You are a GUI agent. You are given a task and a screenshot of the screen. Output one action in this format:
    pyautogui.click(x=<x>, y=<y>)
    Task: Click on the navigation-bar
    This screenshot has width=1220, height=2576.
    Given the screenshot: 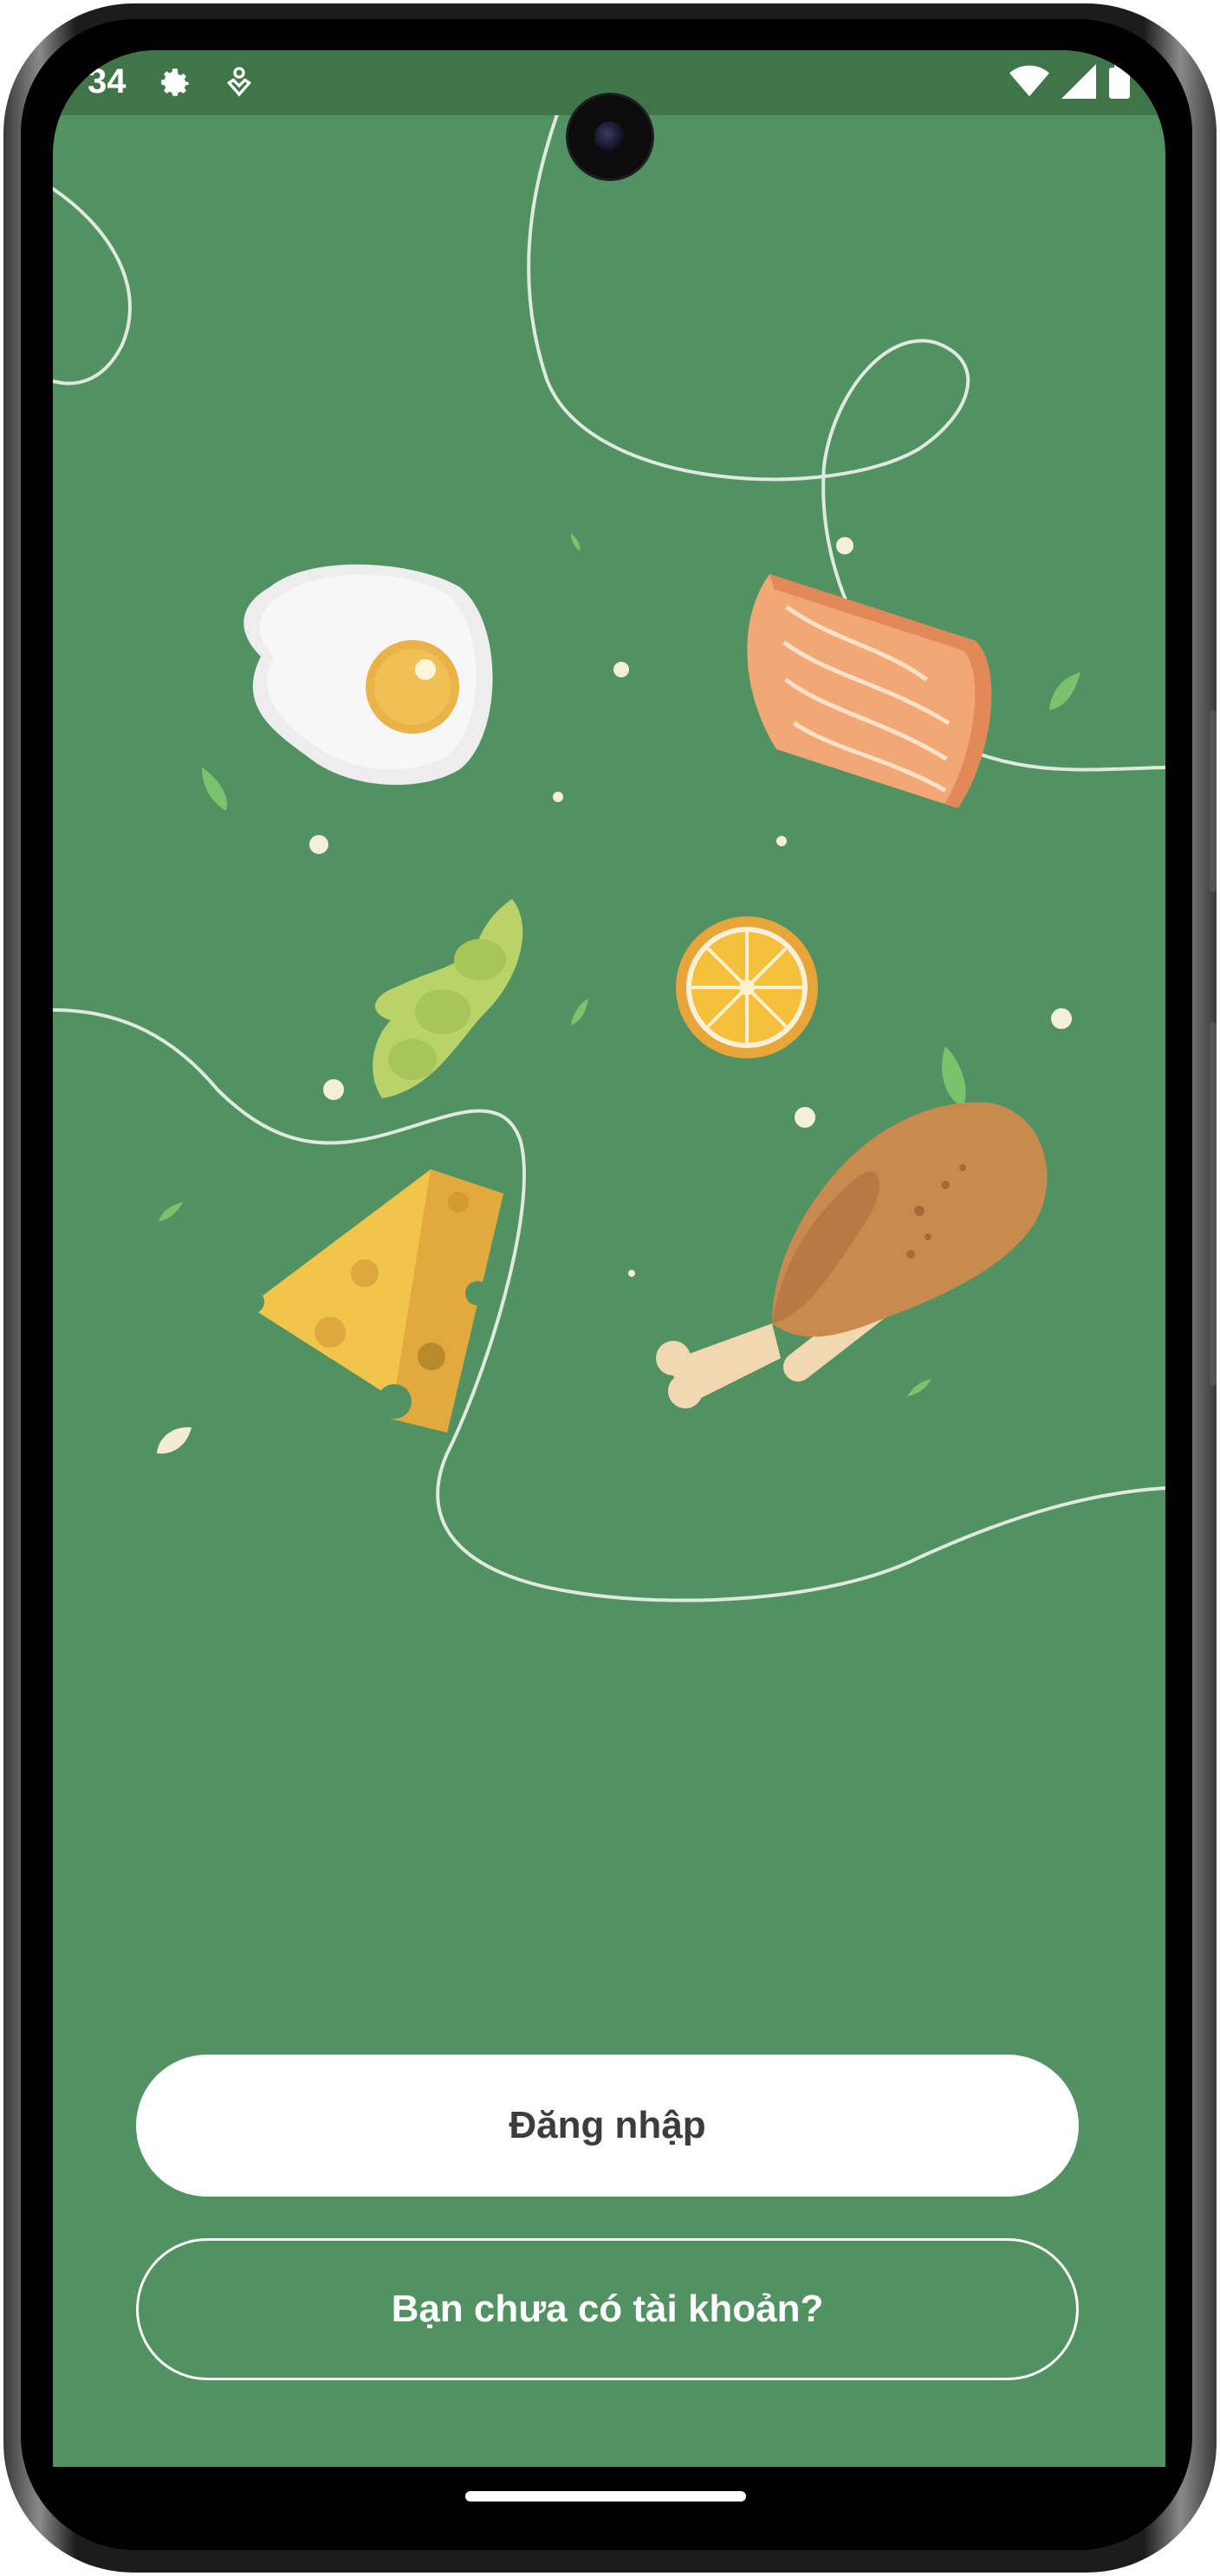 What is the action you would take?
    pyautogui.click(x=609, y=2508)
    